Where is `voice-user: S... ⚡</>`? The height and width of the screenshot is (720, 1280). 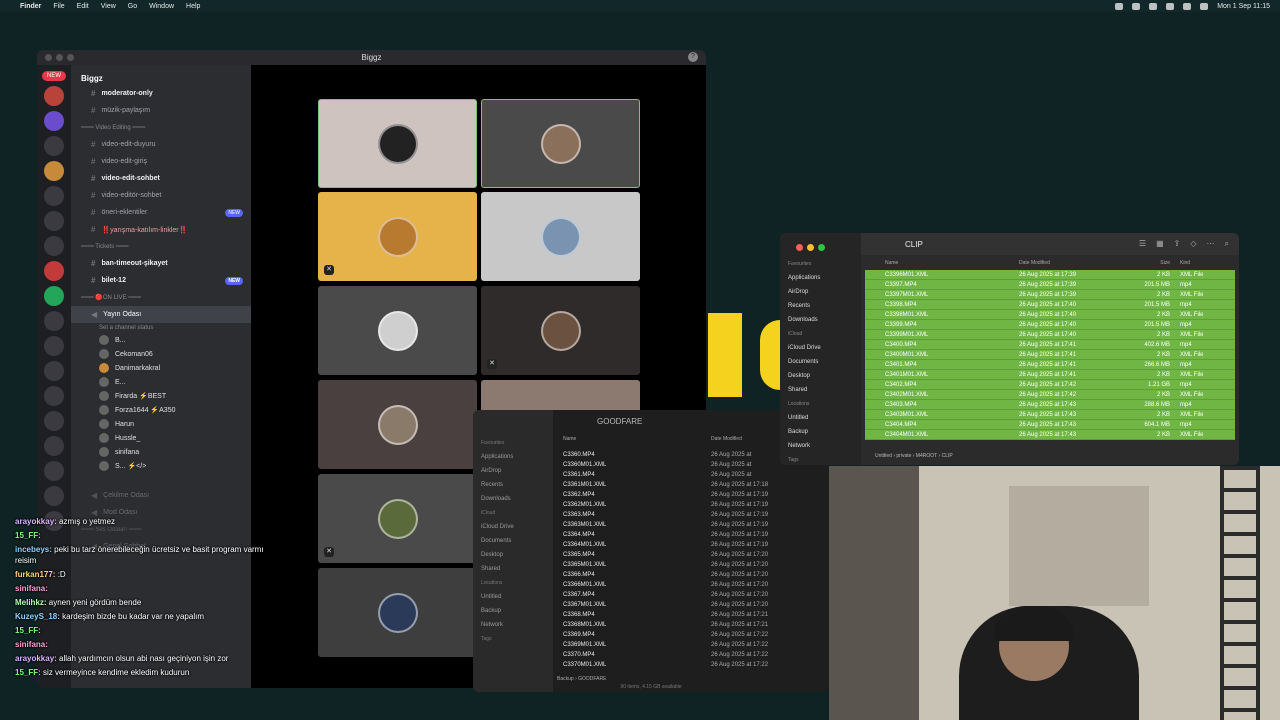 voice-user: S... ⚡</> is located at coordinates (161, 466).